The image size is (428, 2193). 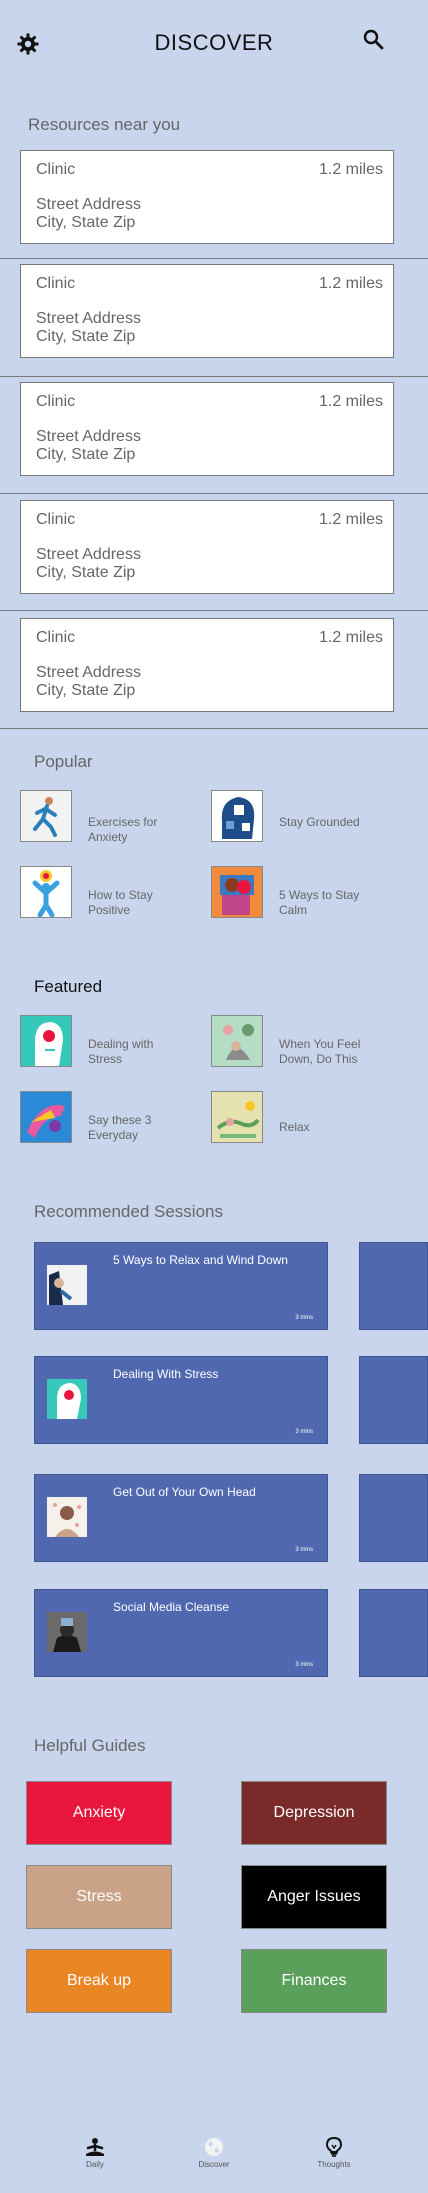 What do you see at coordinates (200, 1260) in the screenshot?
I see `session-title: 5 Ways to Relax and Wind Down` at bounding box center [200, 1260].